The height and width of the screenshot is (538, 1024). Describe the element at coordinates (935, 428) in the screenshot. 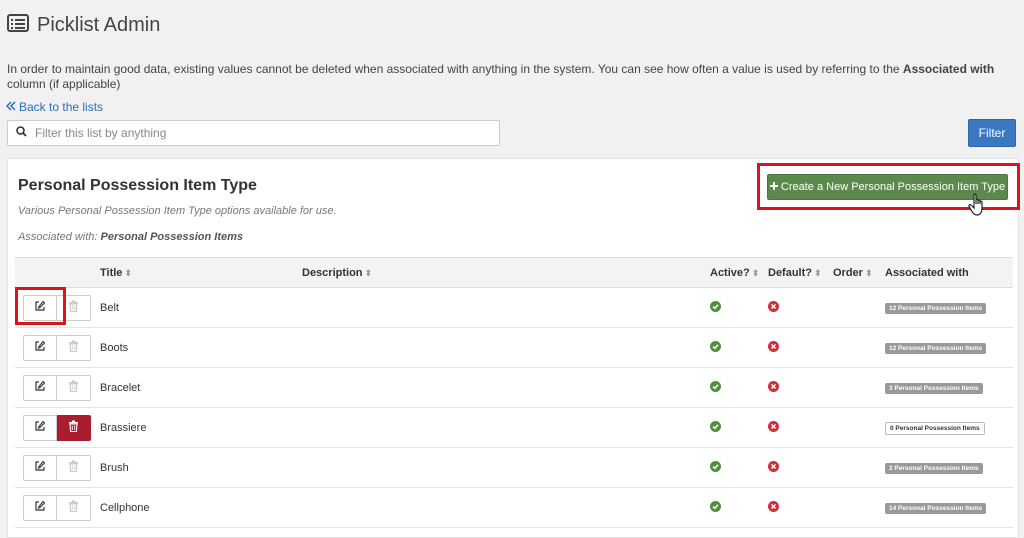

I see `associated-badge: 0 Personal Possession Items` at that location.